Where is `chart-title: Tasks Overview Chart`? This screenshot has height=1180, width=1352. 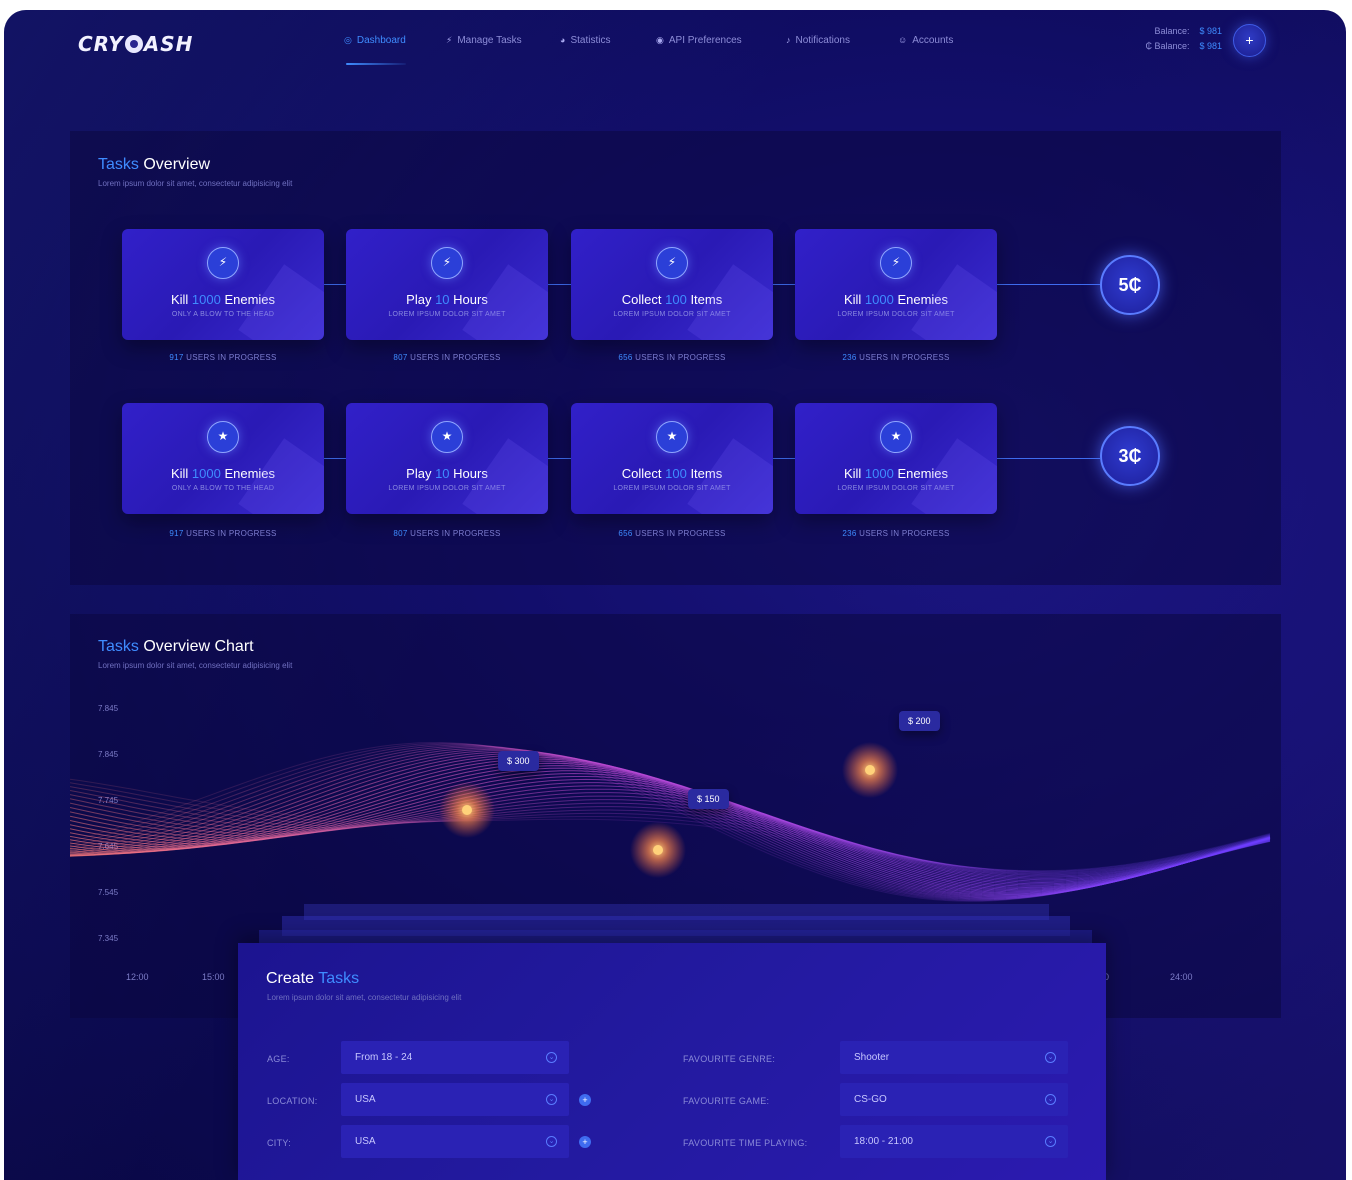 chart-title: Tasks Overview Chart is located at coordinates (176, 646).